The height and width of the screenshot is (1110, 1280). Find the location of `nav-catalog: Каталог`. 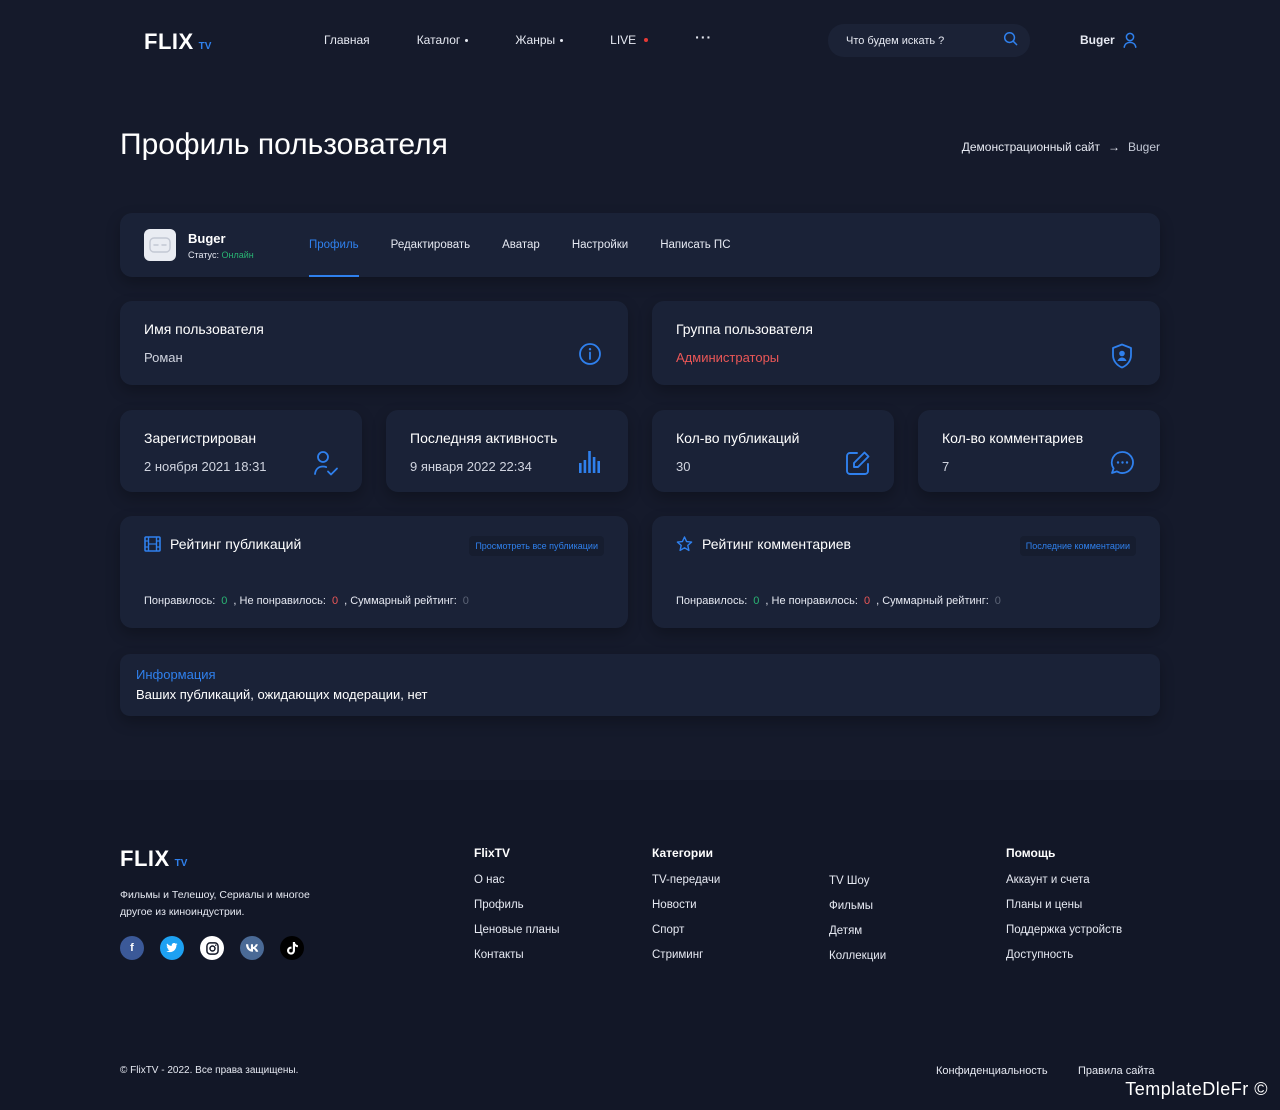

nav-catalog: Каталог is located at coordinates (443, 40).